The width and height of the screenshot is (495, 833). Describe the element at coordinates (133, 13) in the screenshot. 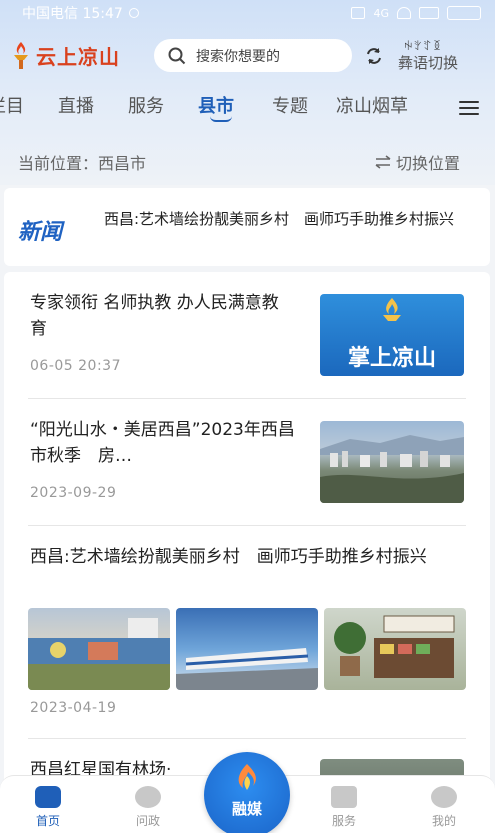

I see `notification-icon` at that location.